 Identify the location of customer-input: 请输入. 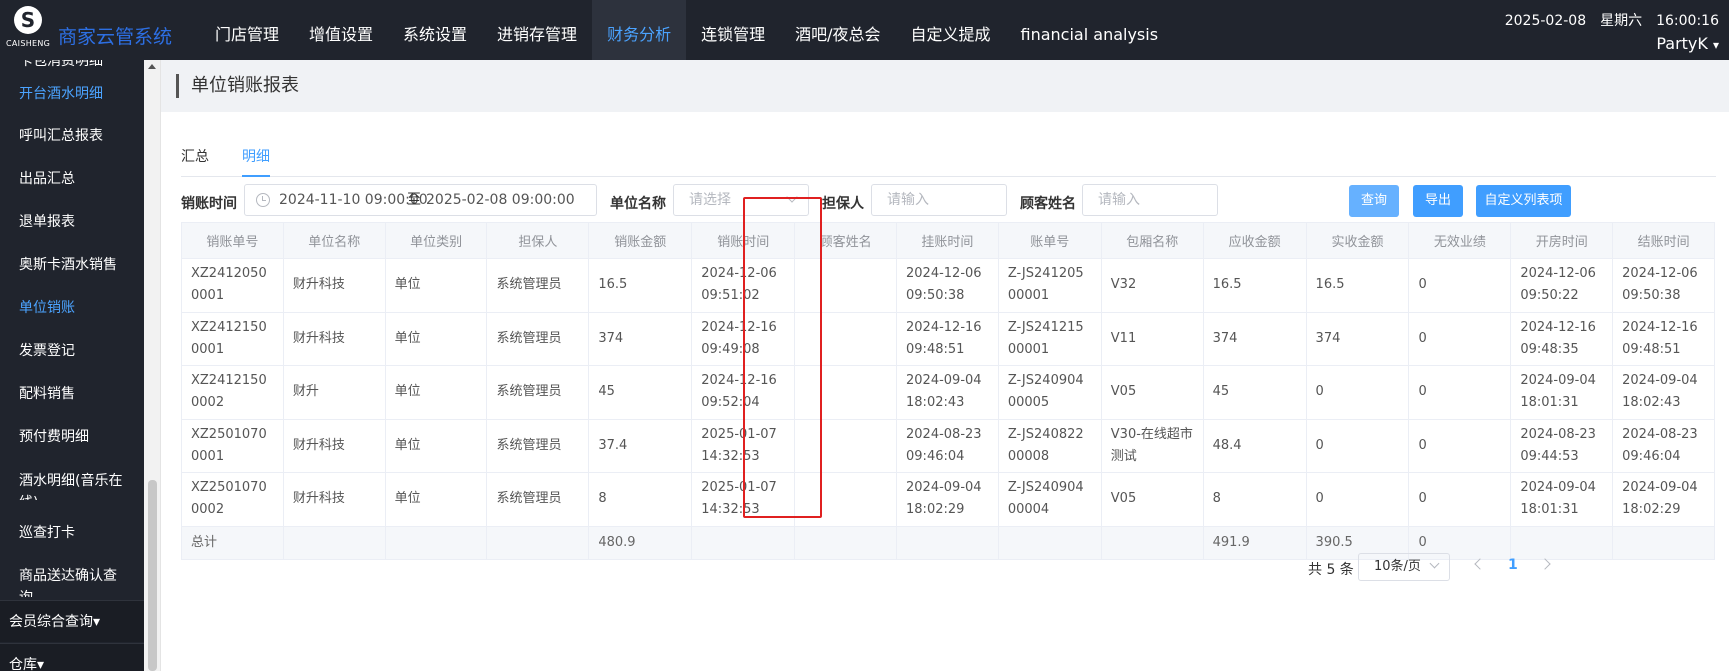
(1150, 200).